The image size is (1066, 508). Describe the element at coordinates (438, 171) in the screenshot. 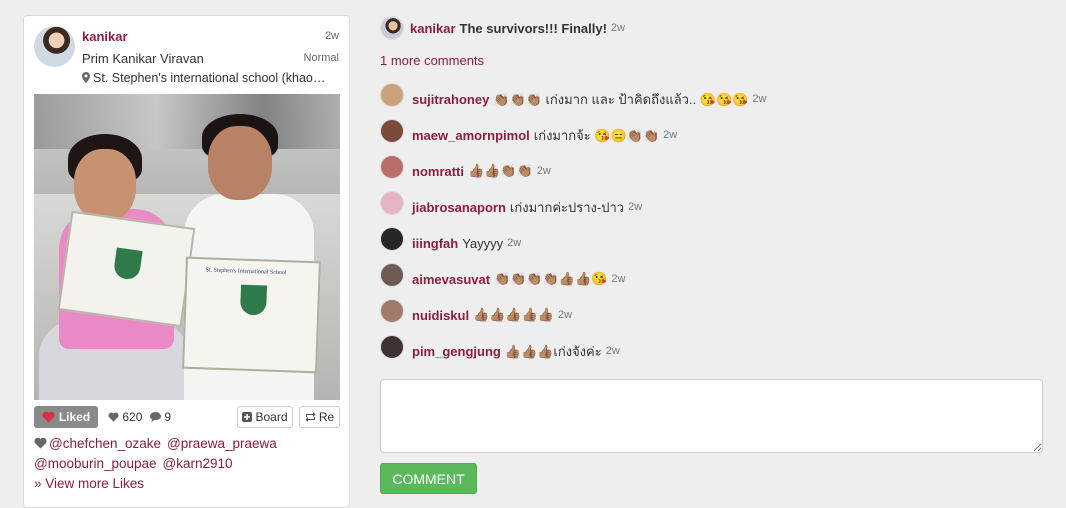

I see `commenter-username: nomratti` at that location.